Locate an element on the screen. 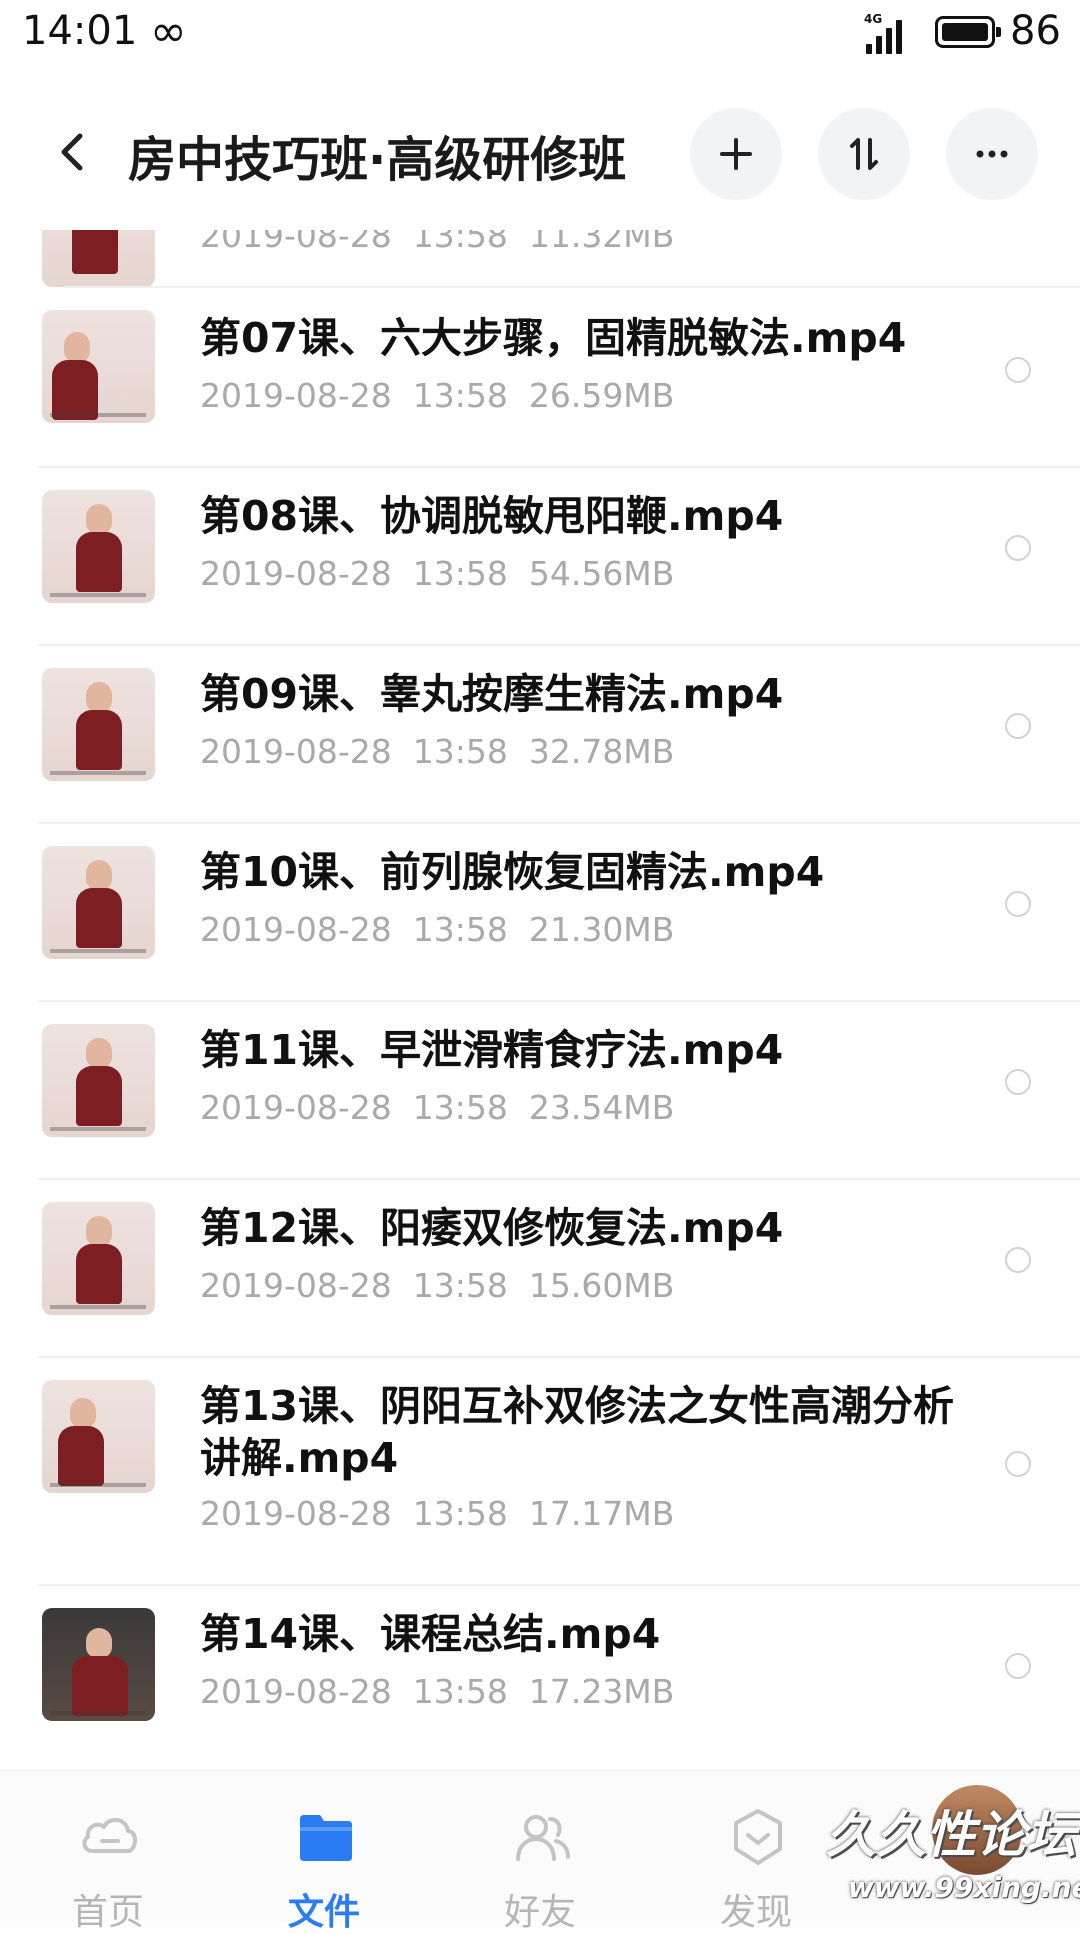 The width and height of the screenshot is (1080, 1935). tab-label: 好友 is located at coordinates (539, 1912).